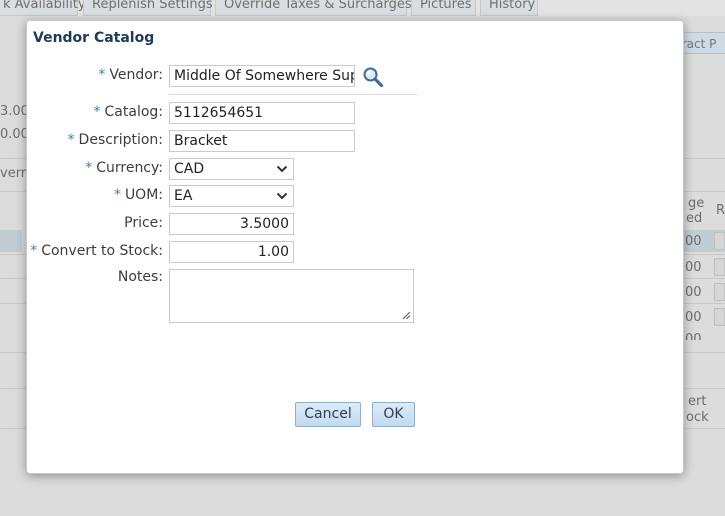 The height and width of the screenshot is (516, 725). I want to click on vendor-label: * Vendor:, so click(130, 75).